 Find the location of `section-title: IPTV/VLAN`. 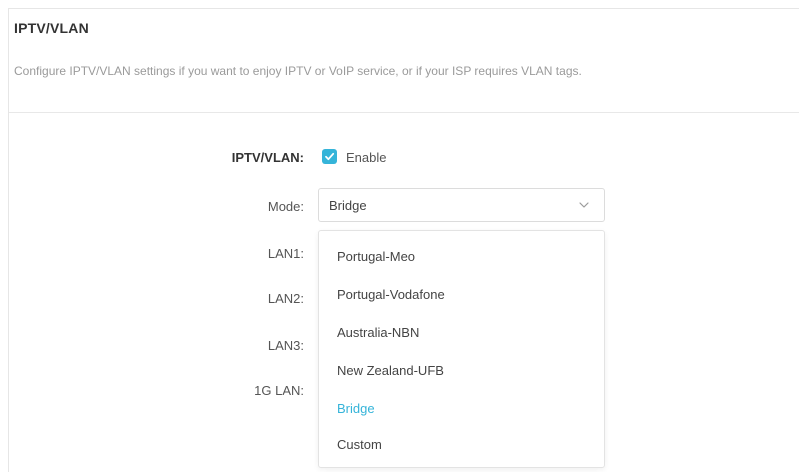

section-title: IPTV/VLAN is located at coordinates (51, 28).